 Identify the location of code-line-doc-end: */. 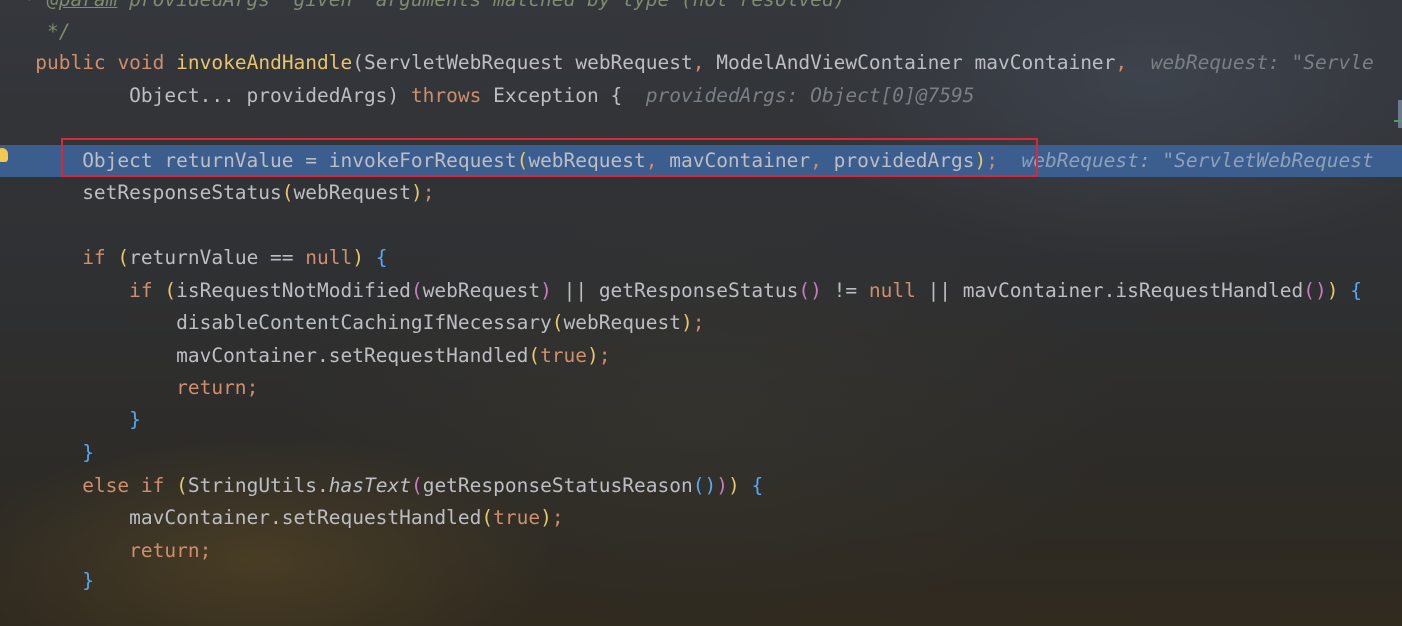
(35, 32).